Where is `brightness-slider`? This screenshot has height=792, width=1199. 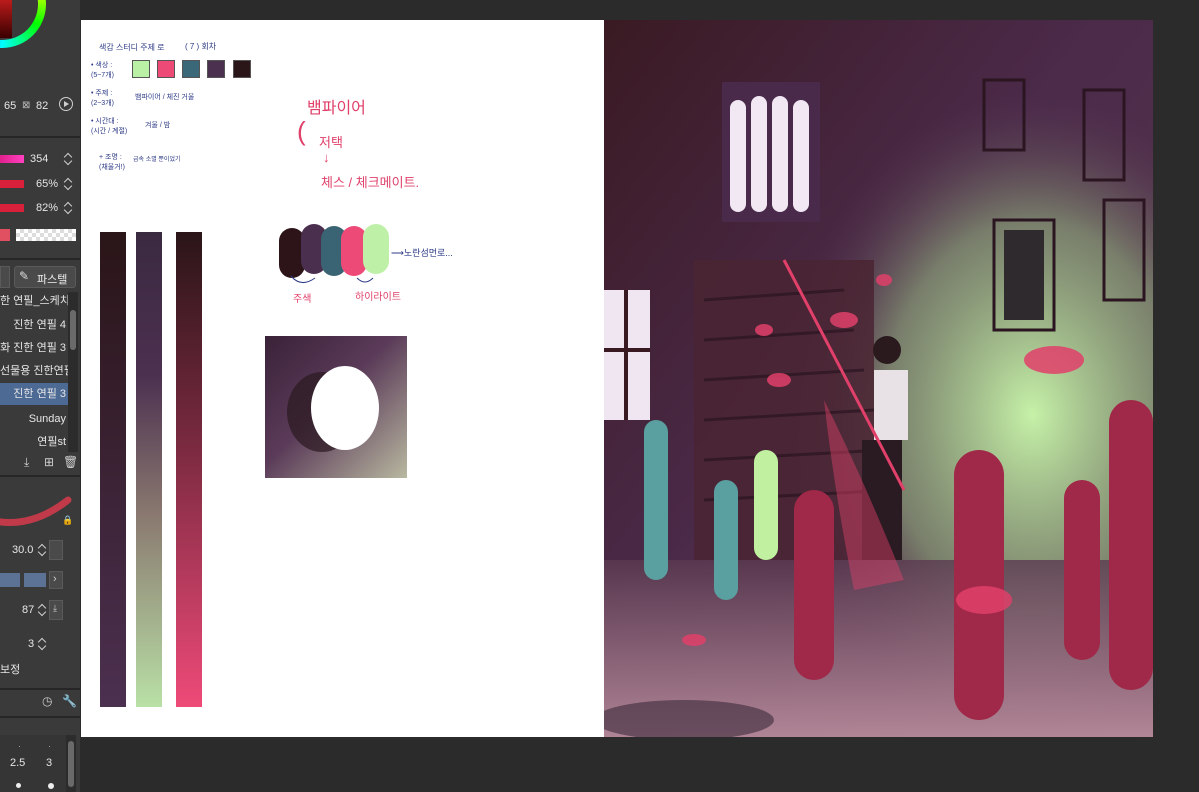 brightness-slider is located at coordinates (12, 208).